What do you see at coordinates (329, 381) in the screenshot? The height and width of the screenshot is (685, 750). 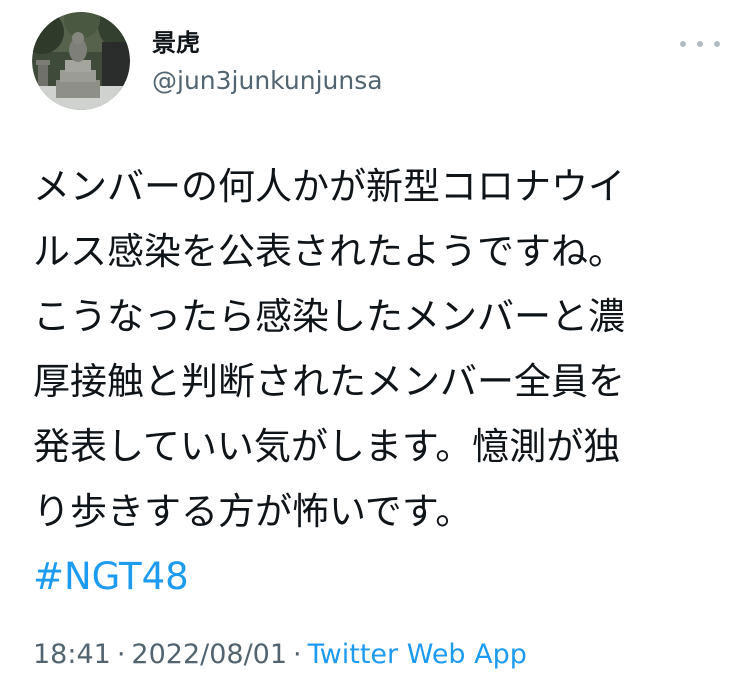 I see `tweet-text-line: 厚接触と判断されたメンバー全員を` at bounding box center [329, 381].